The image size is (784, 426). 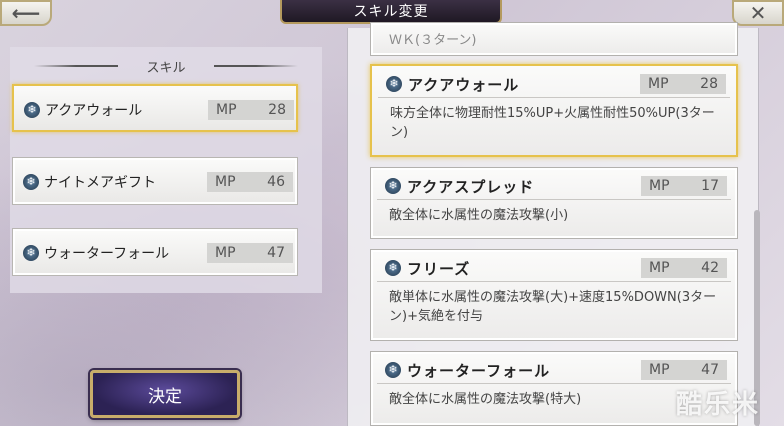 What do you see at coordinates (256, 66) in the screenshot?
I see `ornament-right` at bounding box center [256, 66].